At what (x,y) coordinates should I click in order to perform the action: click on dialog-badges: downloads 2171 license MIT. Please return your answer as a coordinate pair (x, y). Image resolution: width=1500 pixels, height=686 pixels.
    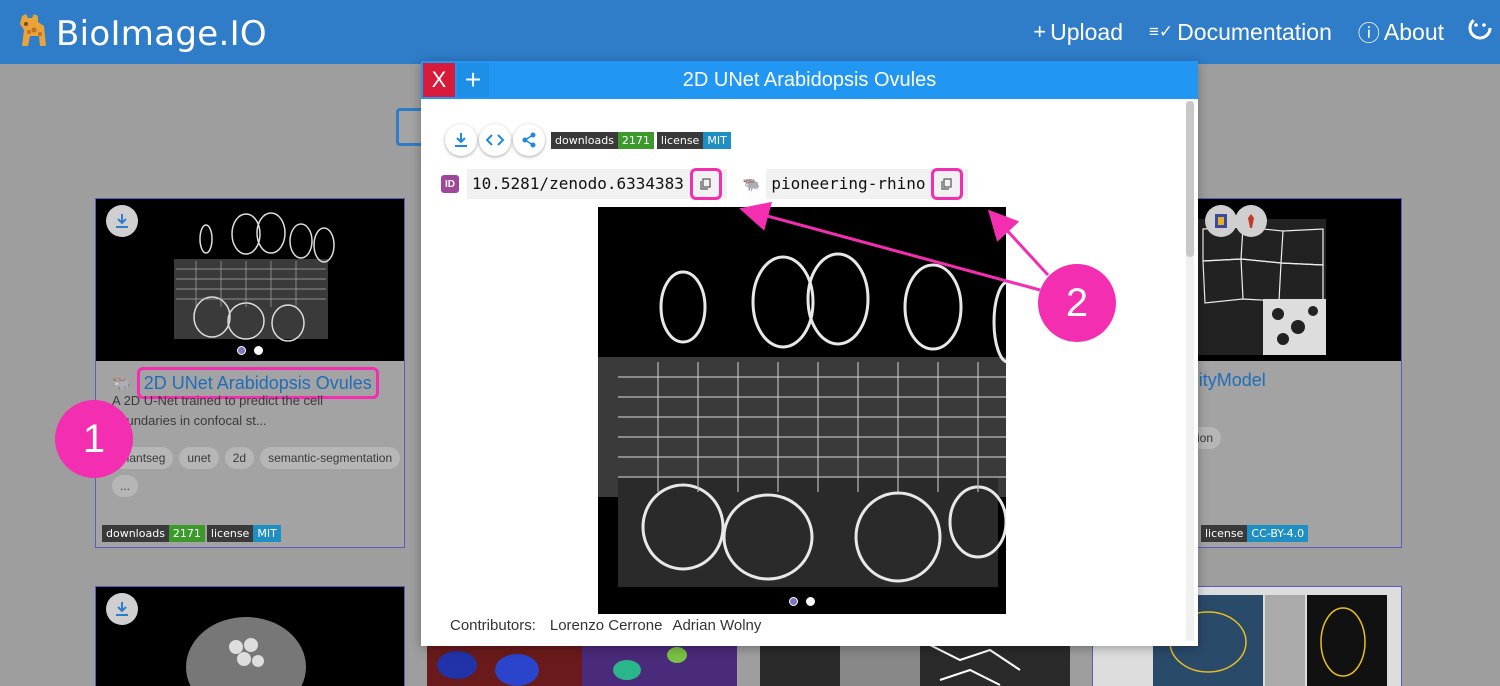
    Looking at the image, I should click on (641, 140).